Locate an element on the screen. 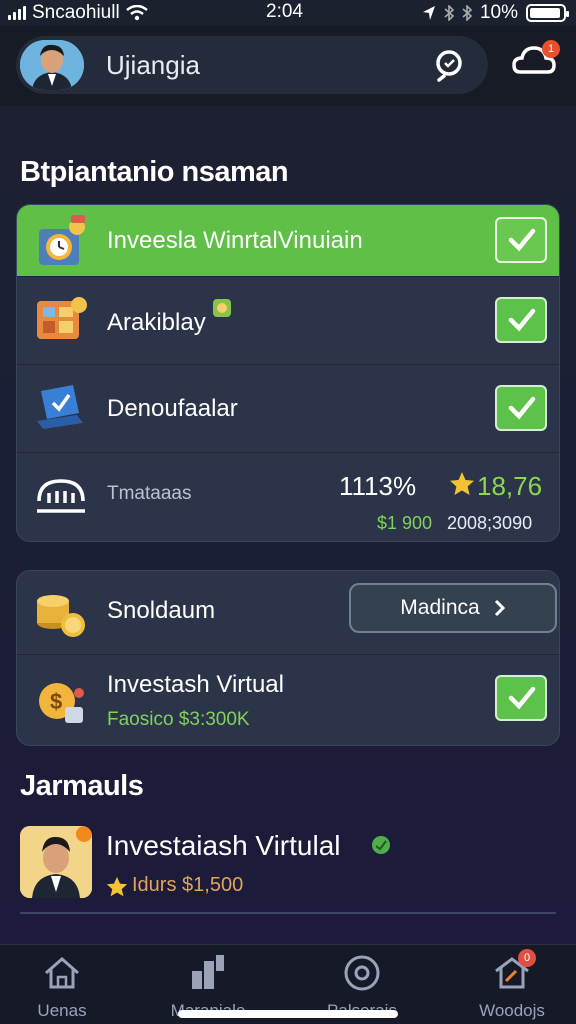 Image resolution: width=576 pixels, height=1024 pixels. target-icon is located at coordinates (362, 973).